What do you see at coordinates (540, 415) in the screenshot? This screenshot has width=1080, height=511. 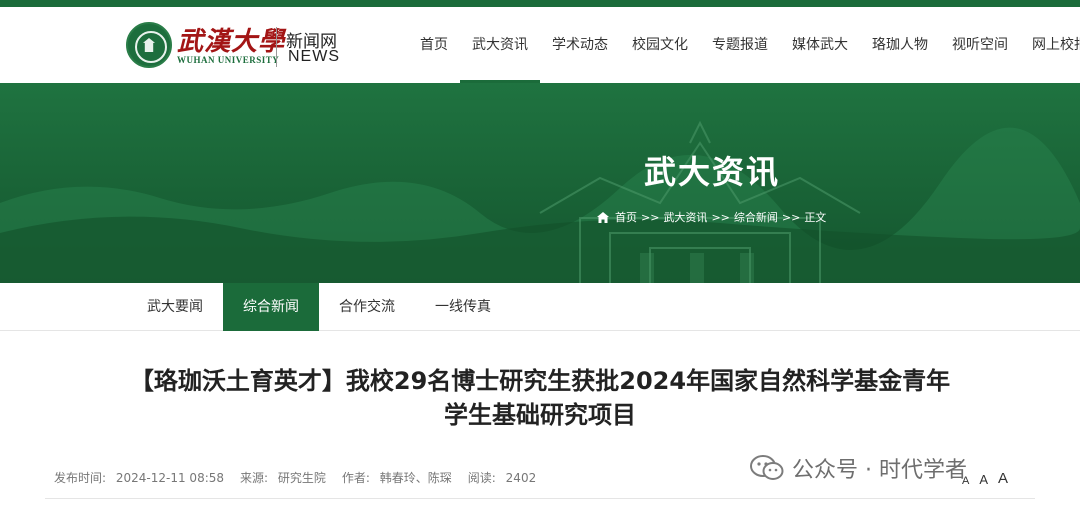 I see `article-title-line2: 学生基础研究项目` at bounding box center [540, 415].